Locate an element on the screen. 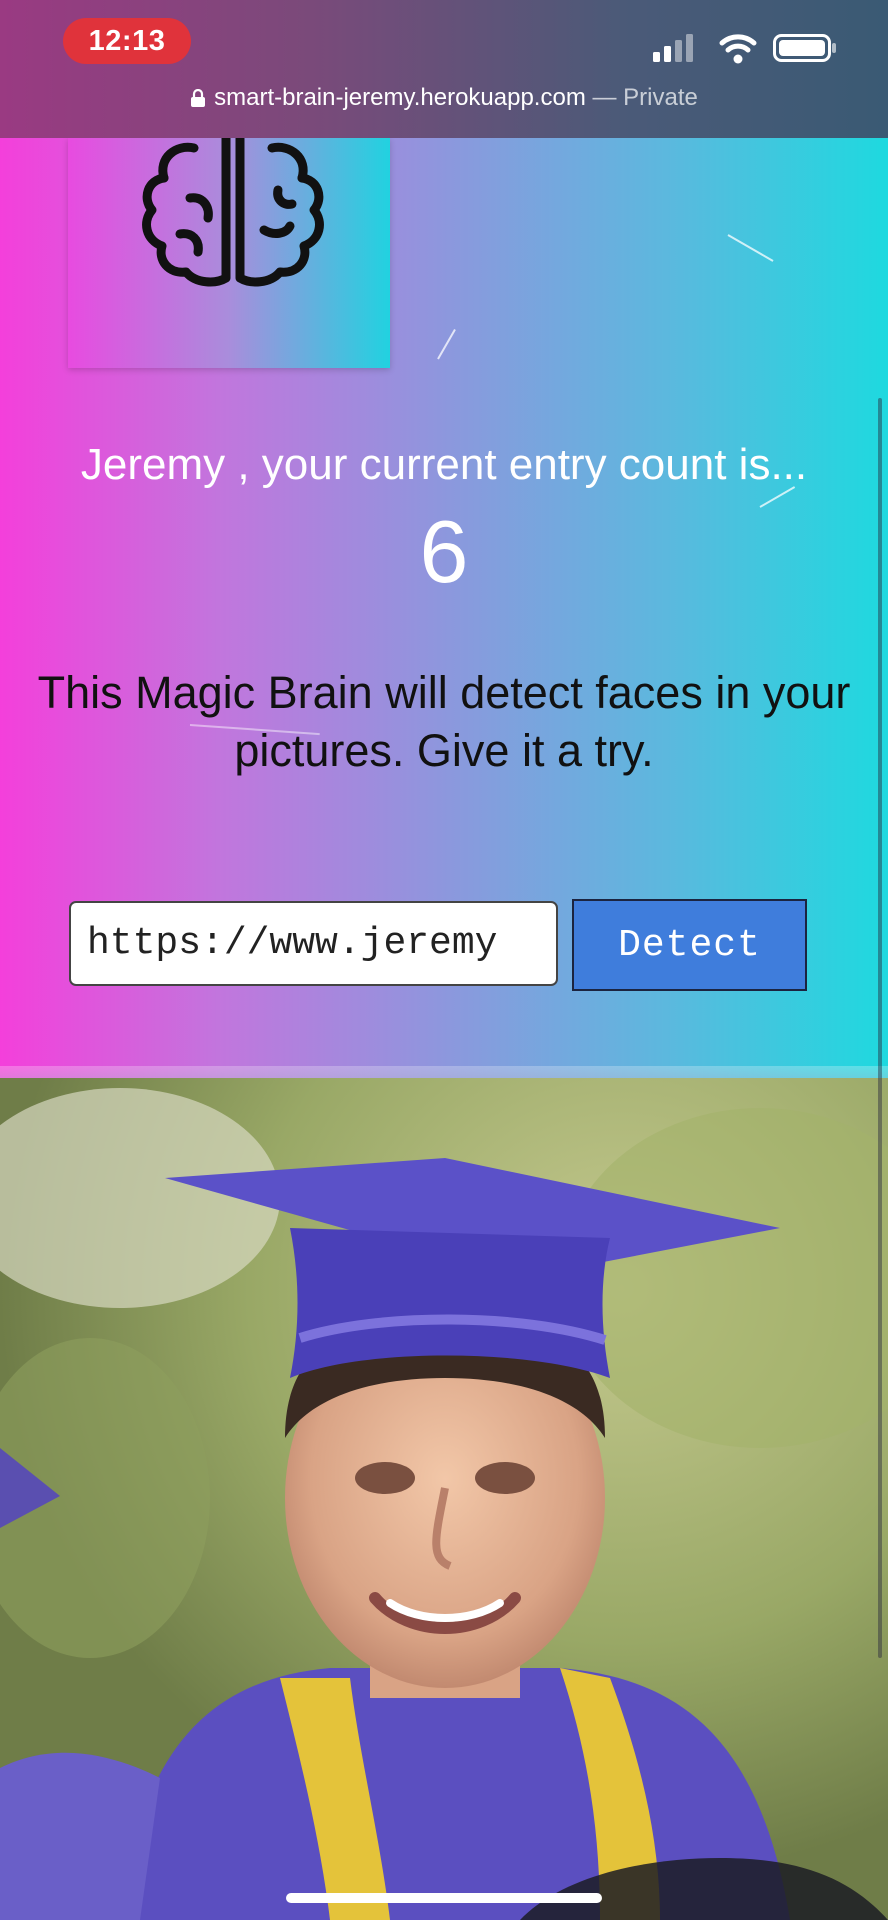 The height and width of the screenshot is (1920, 888). battery-icon is located at coordinates (804, 48).